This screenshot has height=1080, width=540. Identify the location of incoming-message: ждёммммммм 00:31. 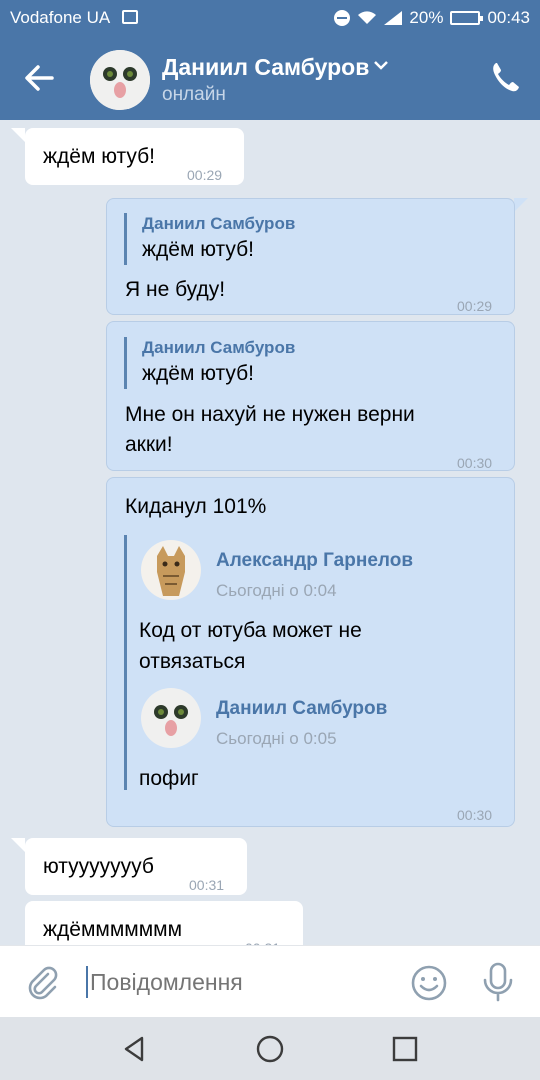
(164, 923).